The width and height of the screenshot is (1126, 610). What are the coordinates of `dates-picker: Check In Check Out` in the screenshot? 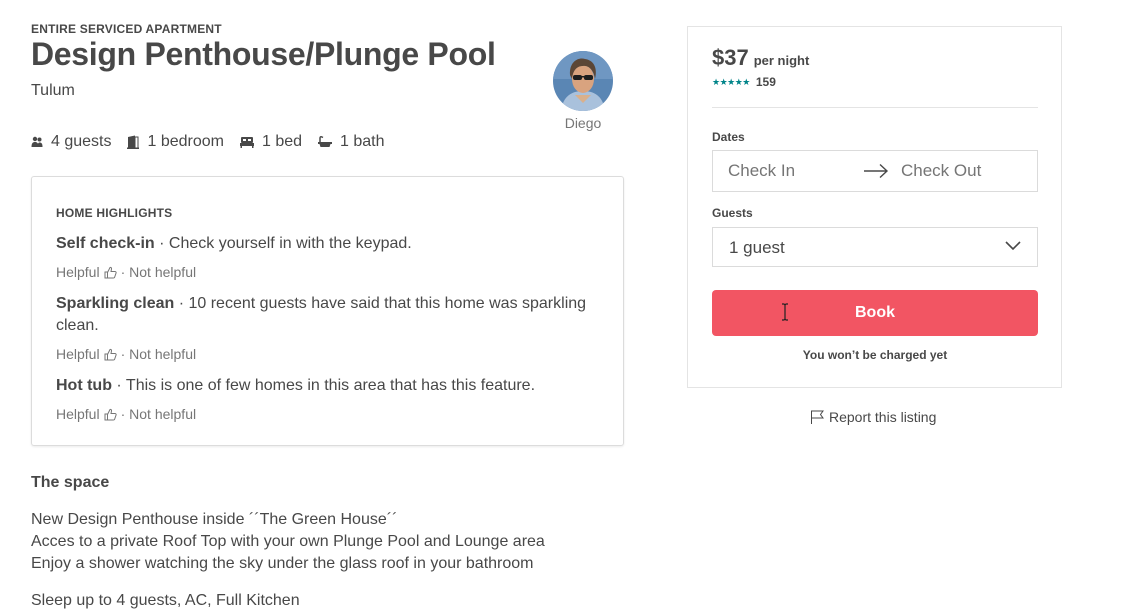 It's located at (875, 171).